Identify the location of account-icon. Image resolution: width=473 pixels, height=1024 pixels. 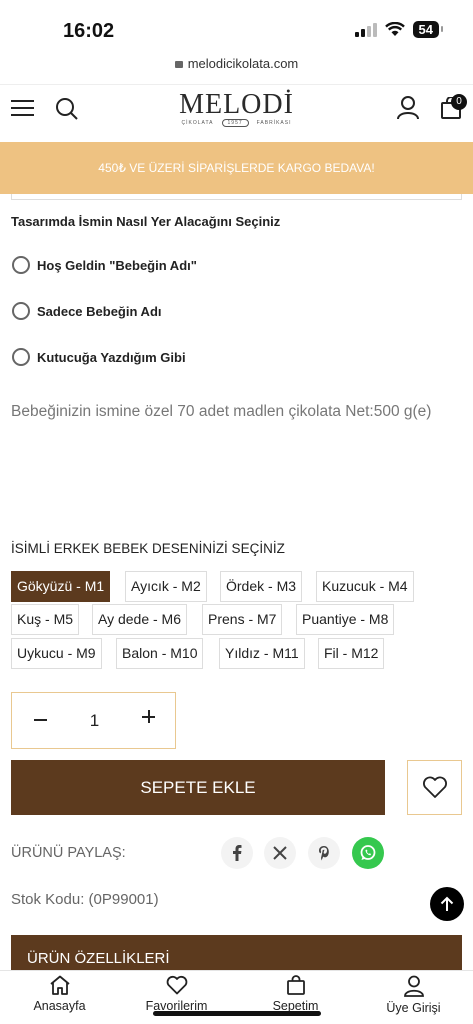
(408, 110).